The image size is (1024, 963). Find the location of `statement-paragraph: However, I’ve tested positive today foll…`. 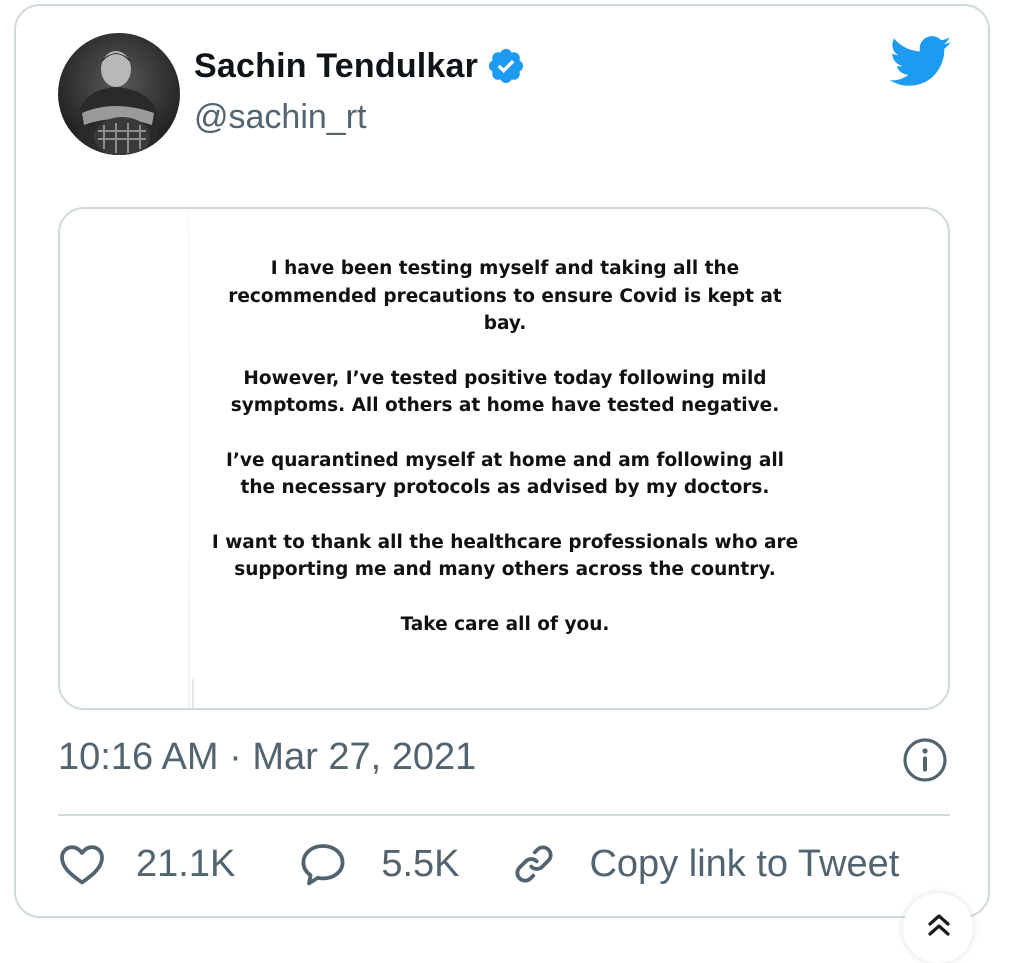

statement-paragraph: However, I’ve tested positive today foll… is located at coordinates (505, 392).